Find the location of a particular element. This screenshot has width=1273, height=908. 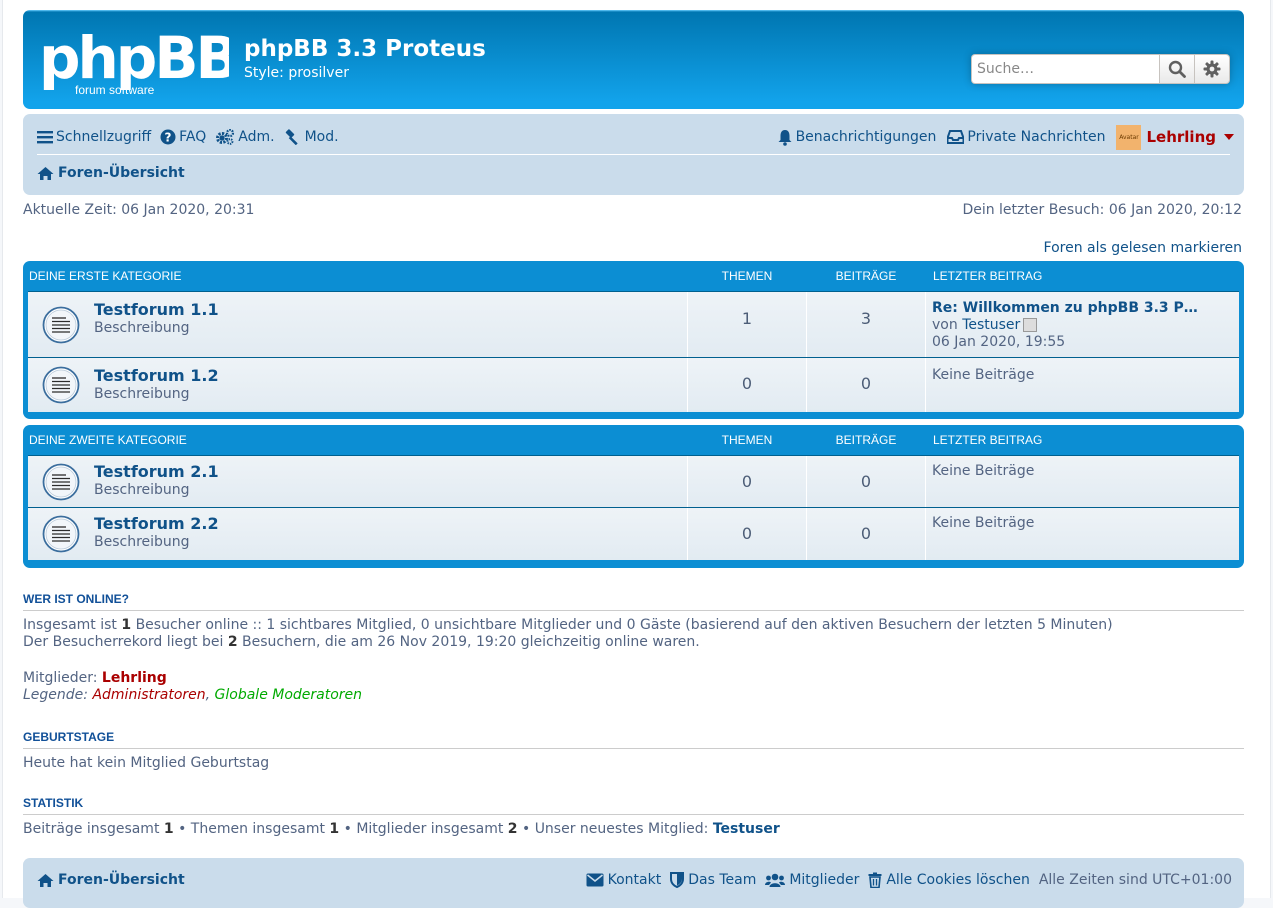

team-link: Das Team is located at coordinates (713, 880).